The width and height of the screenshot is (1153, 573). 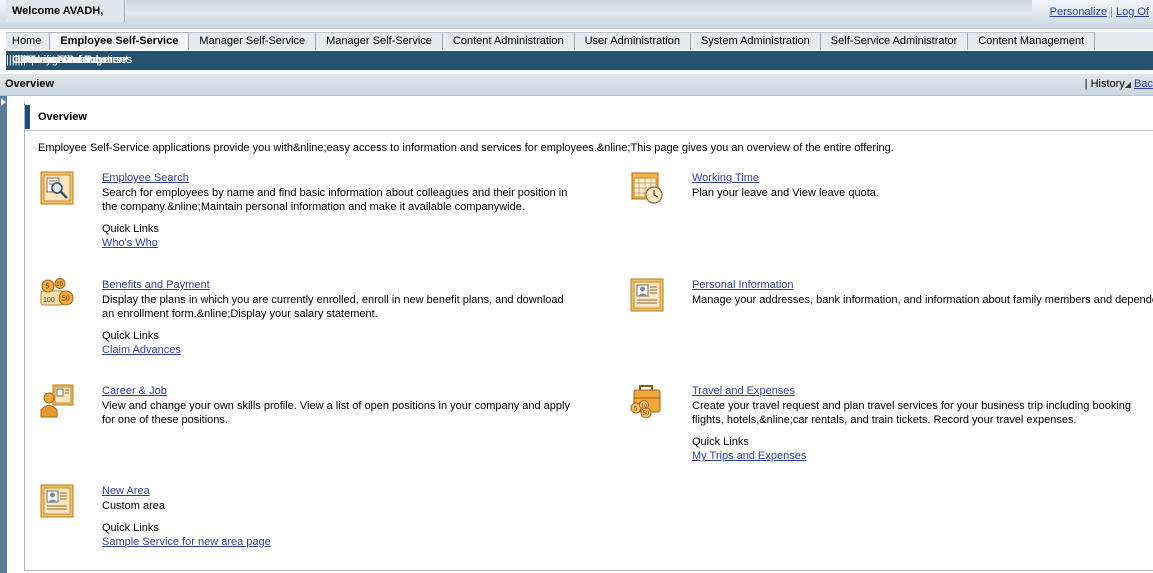 I want to click on area-description: Custom area, so click(x=133, y=506).